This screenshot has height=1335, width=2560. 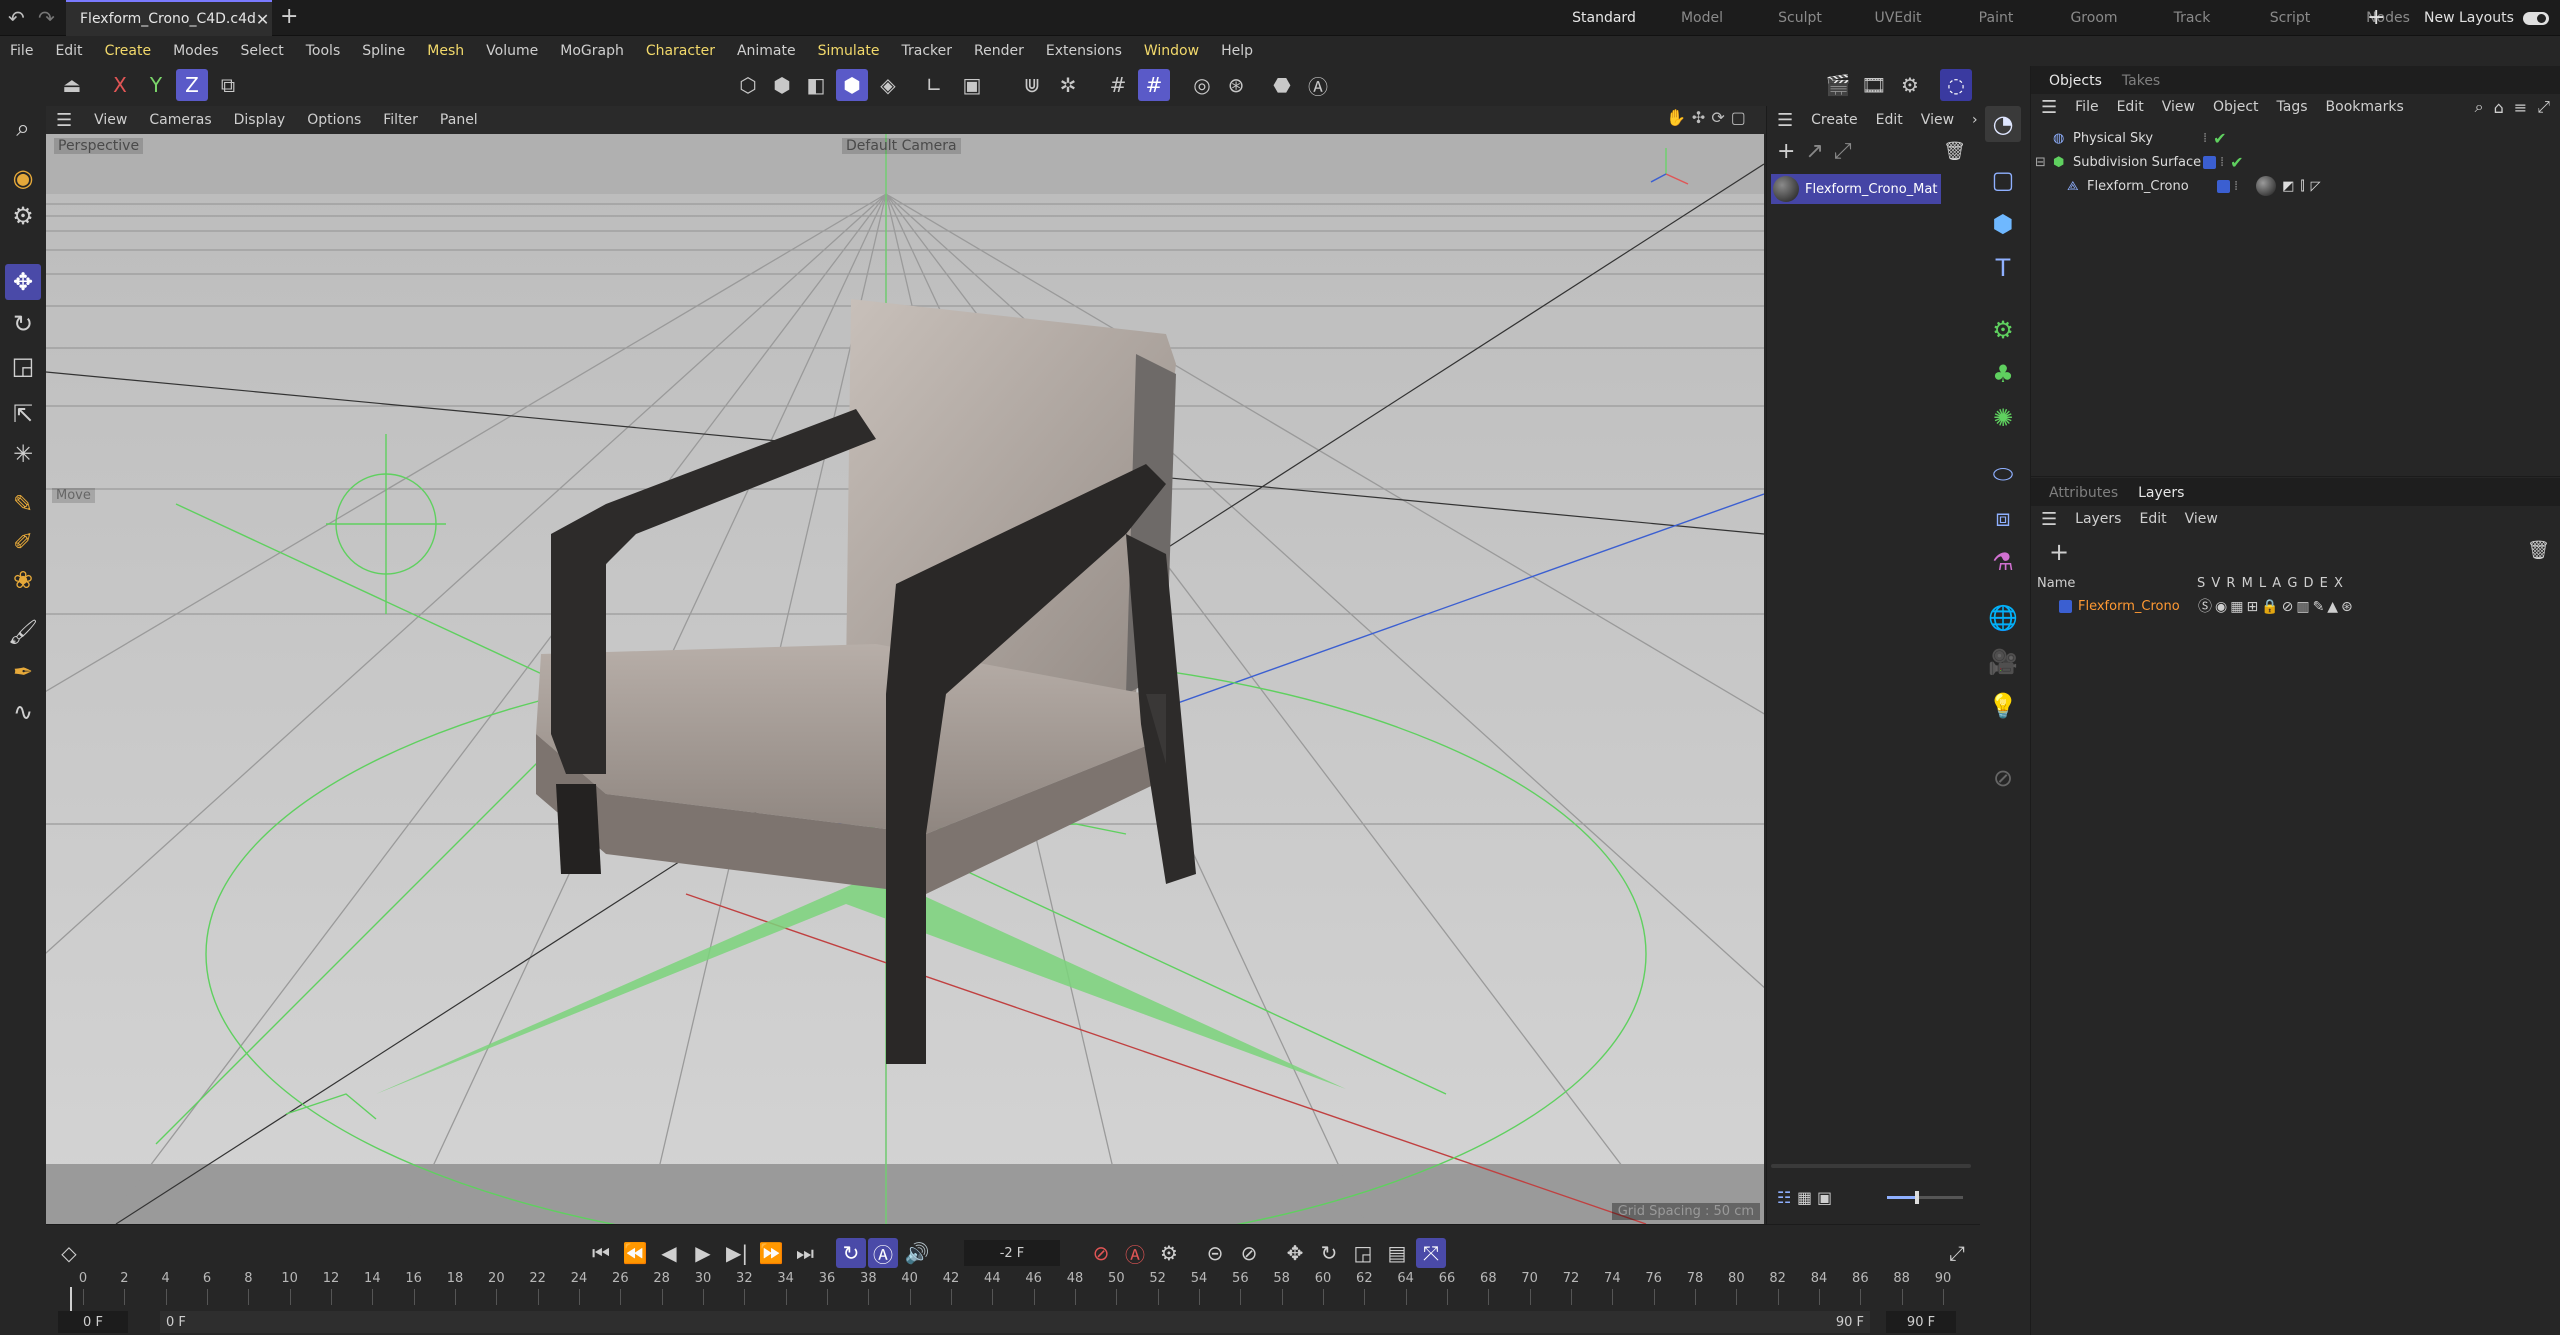 What do you see at coordinates (2003, 418) in the screenshot?
I see `deformer-icon: ✺` at bounding box center [2003, 418].